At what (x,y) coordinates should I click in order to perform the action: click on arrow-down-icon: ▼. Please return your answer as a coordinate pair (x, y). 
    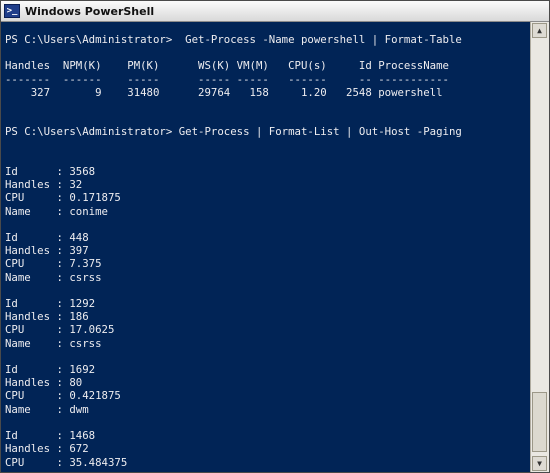
    Looking at the image, I should click on (539, 463).